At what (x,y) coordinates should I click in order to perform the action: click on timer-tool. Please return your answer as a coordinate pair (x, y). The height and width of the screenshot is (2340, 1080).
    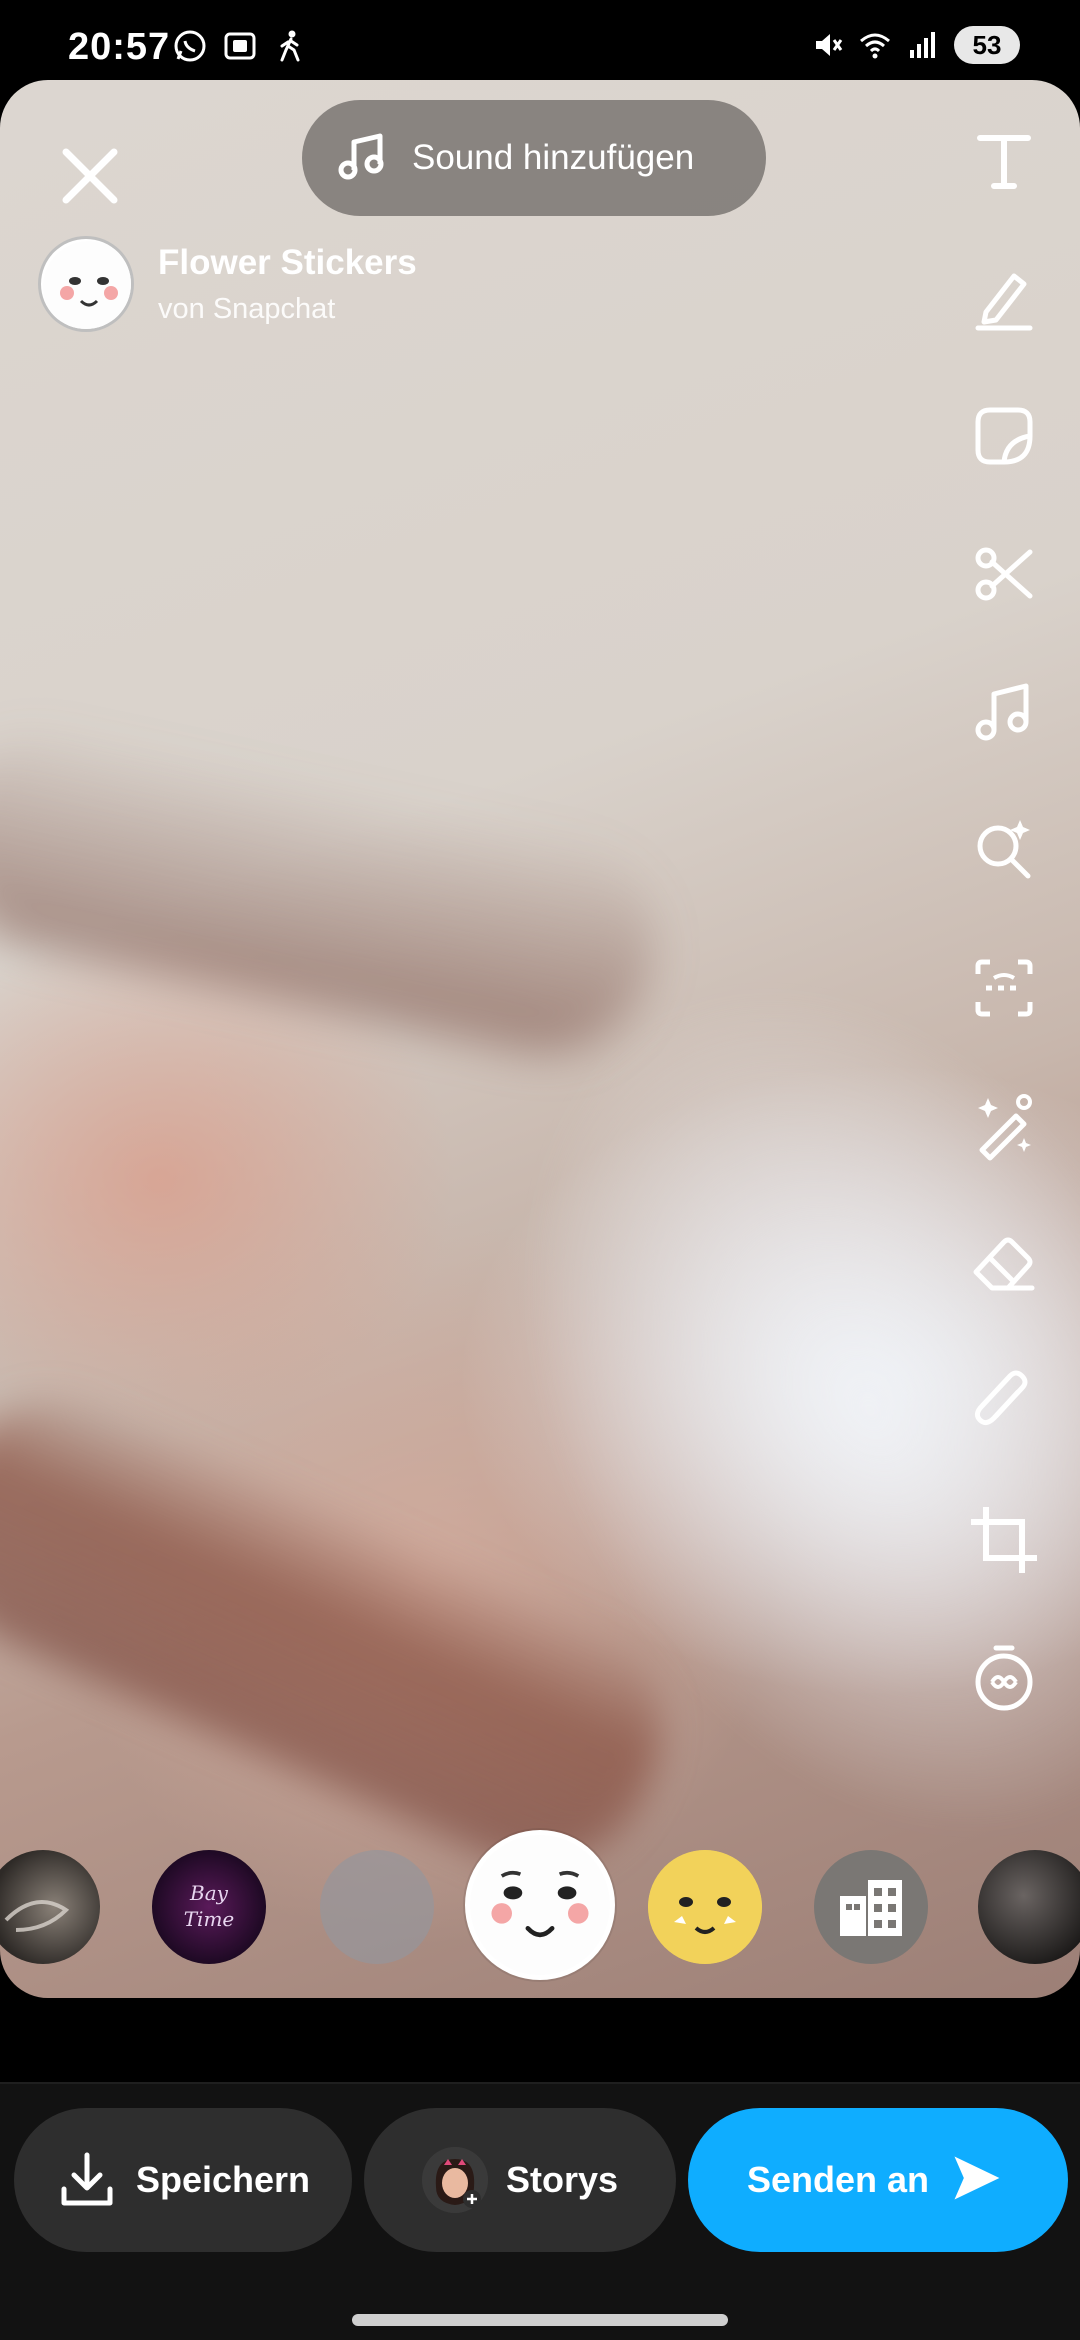
    Looking at the image, I should click on (1004, 1678).